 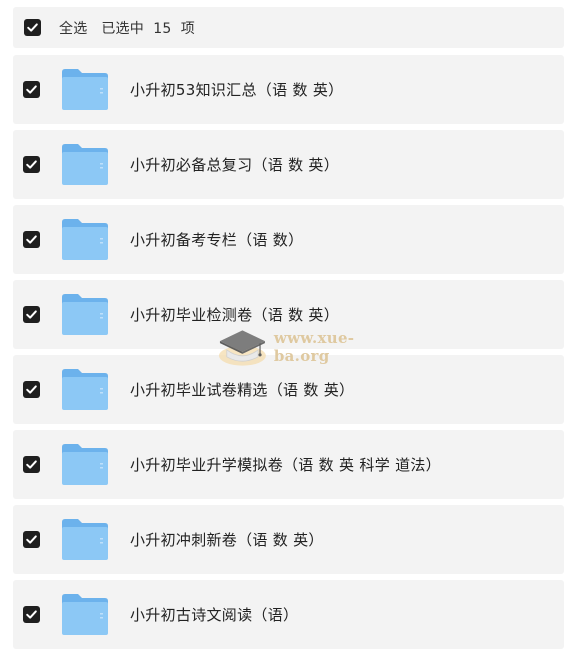 I want to click on list-item: 小升初毕业试卷精选（语 数 英）, so click(x=288, y=389).